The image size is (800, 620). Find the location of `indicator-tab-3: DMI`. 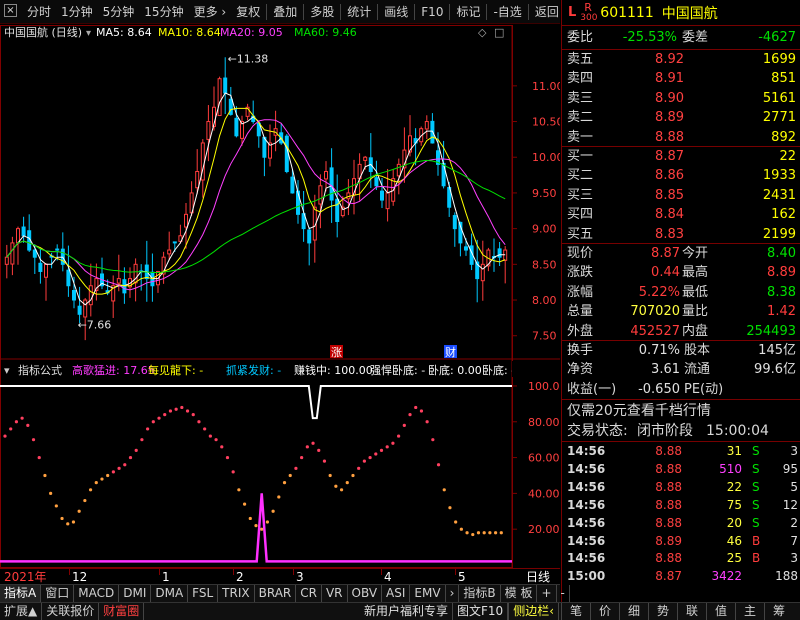

indicator-tab-3: DMI is located at coordinates (135, 593).